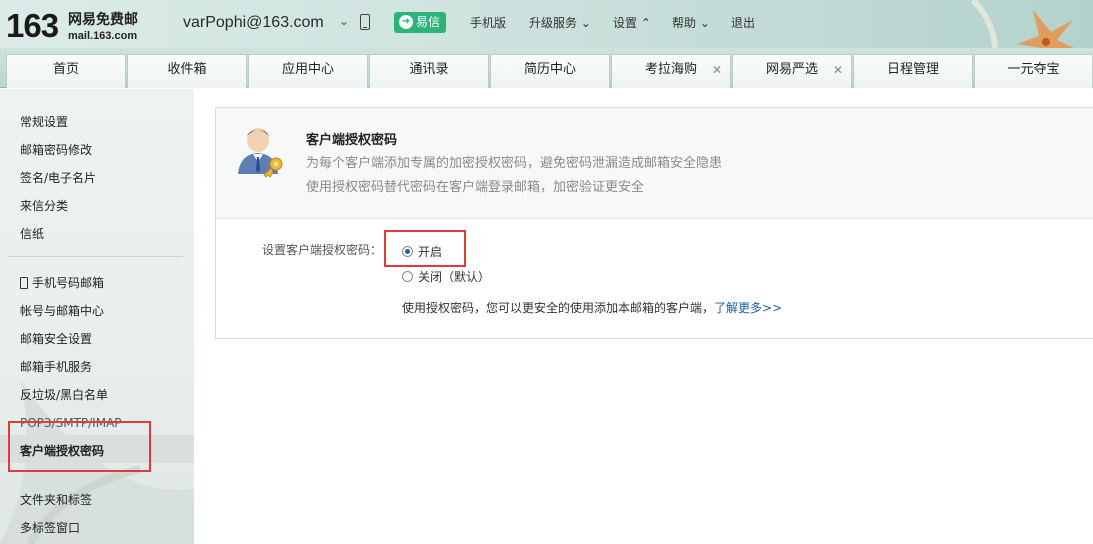 Image resolution: width=1093 pixels, height=544 pixels. I want to click on sidebar-item-label: 手机号码邮箱, so click(68, 283).